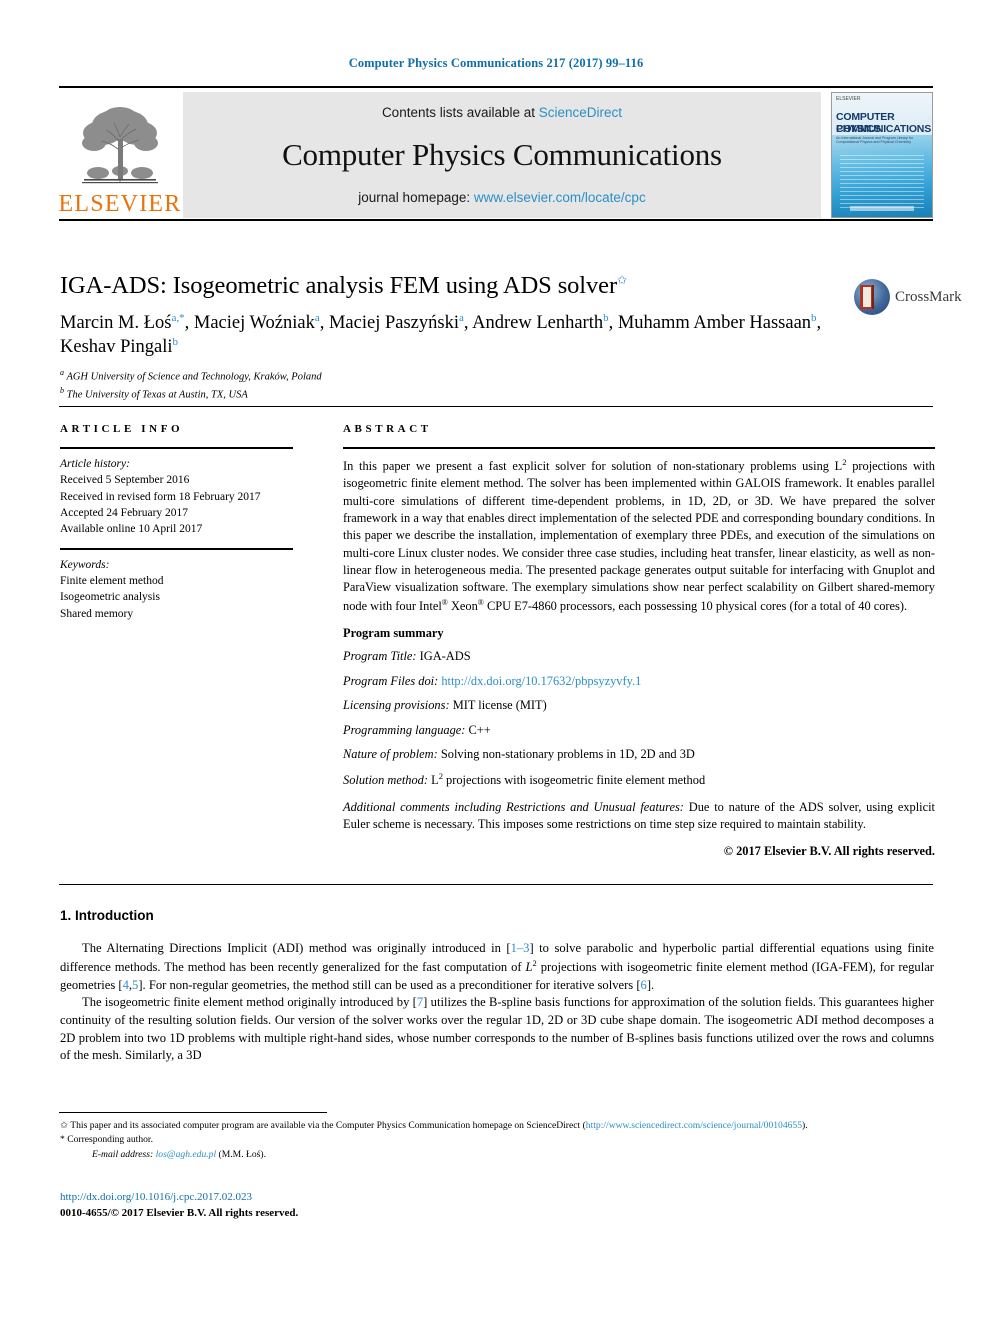 The height and width of the screenshot is (1323, 992). Describe the element at coordinates (639, 656) in the screenshot. I see `program-summary-item: Program Title: IGA-ADS` at that location.